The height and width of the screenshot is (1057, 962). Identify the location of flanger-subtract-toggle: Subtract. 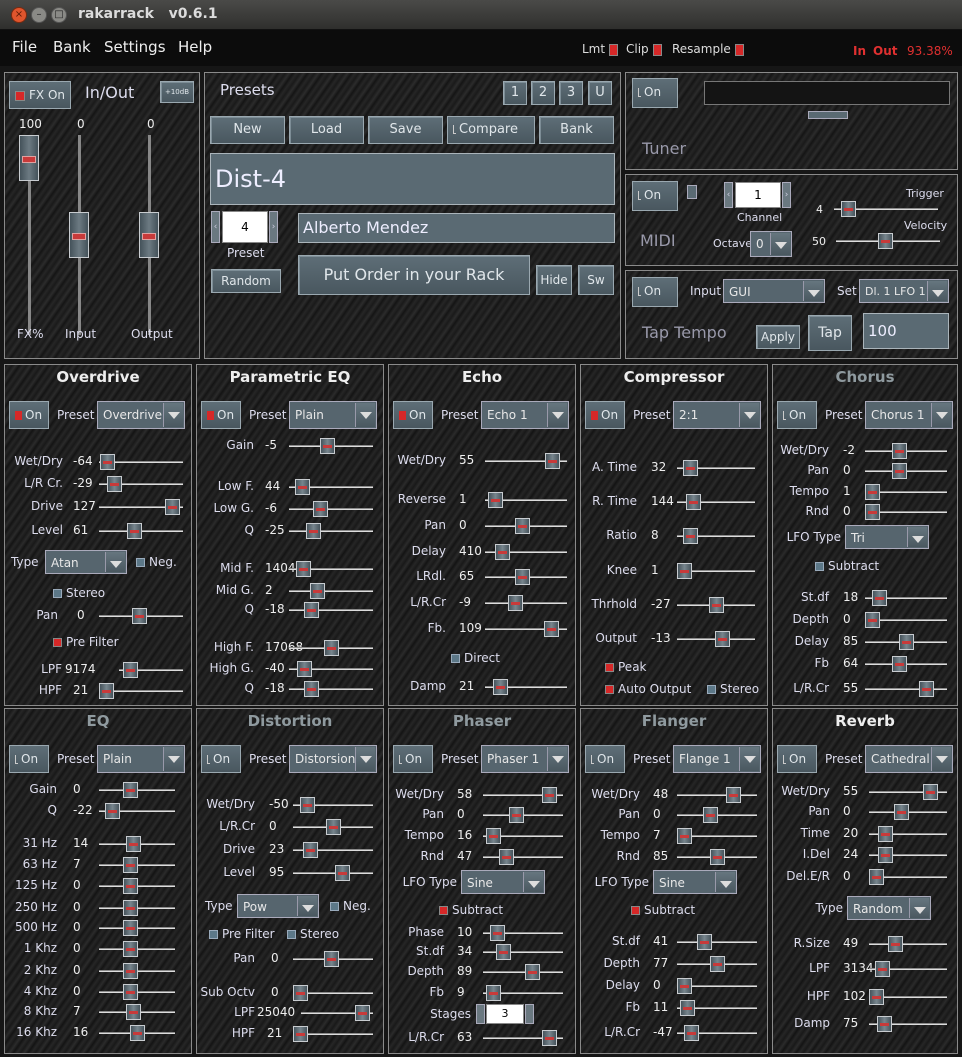
(663, 910).